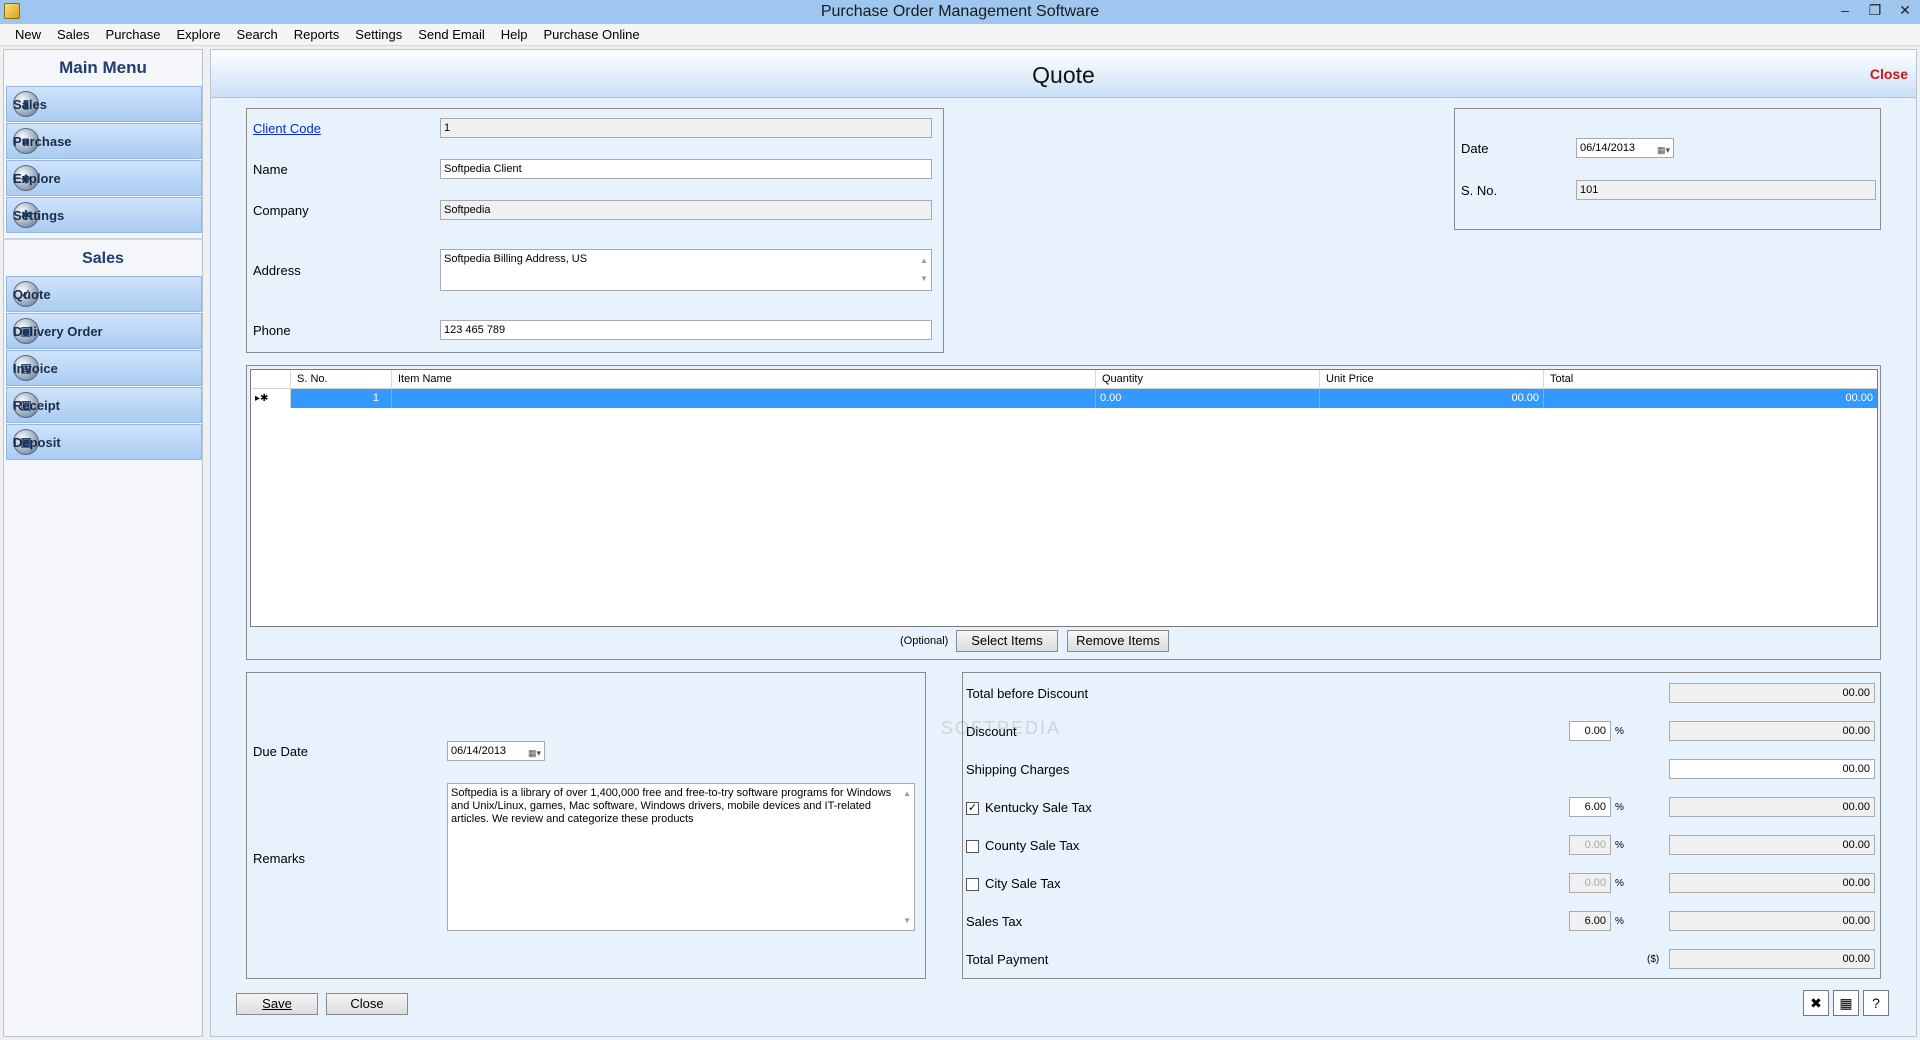 The image size is (1920, 1040). What do you see at coordinates (1208, 398) in the screenshot?
I see `cell-quantity: 0.00` at bounding box center [1208, 398].